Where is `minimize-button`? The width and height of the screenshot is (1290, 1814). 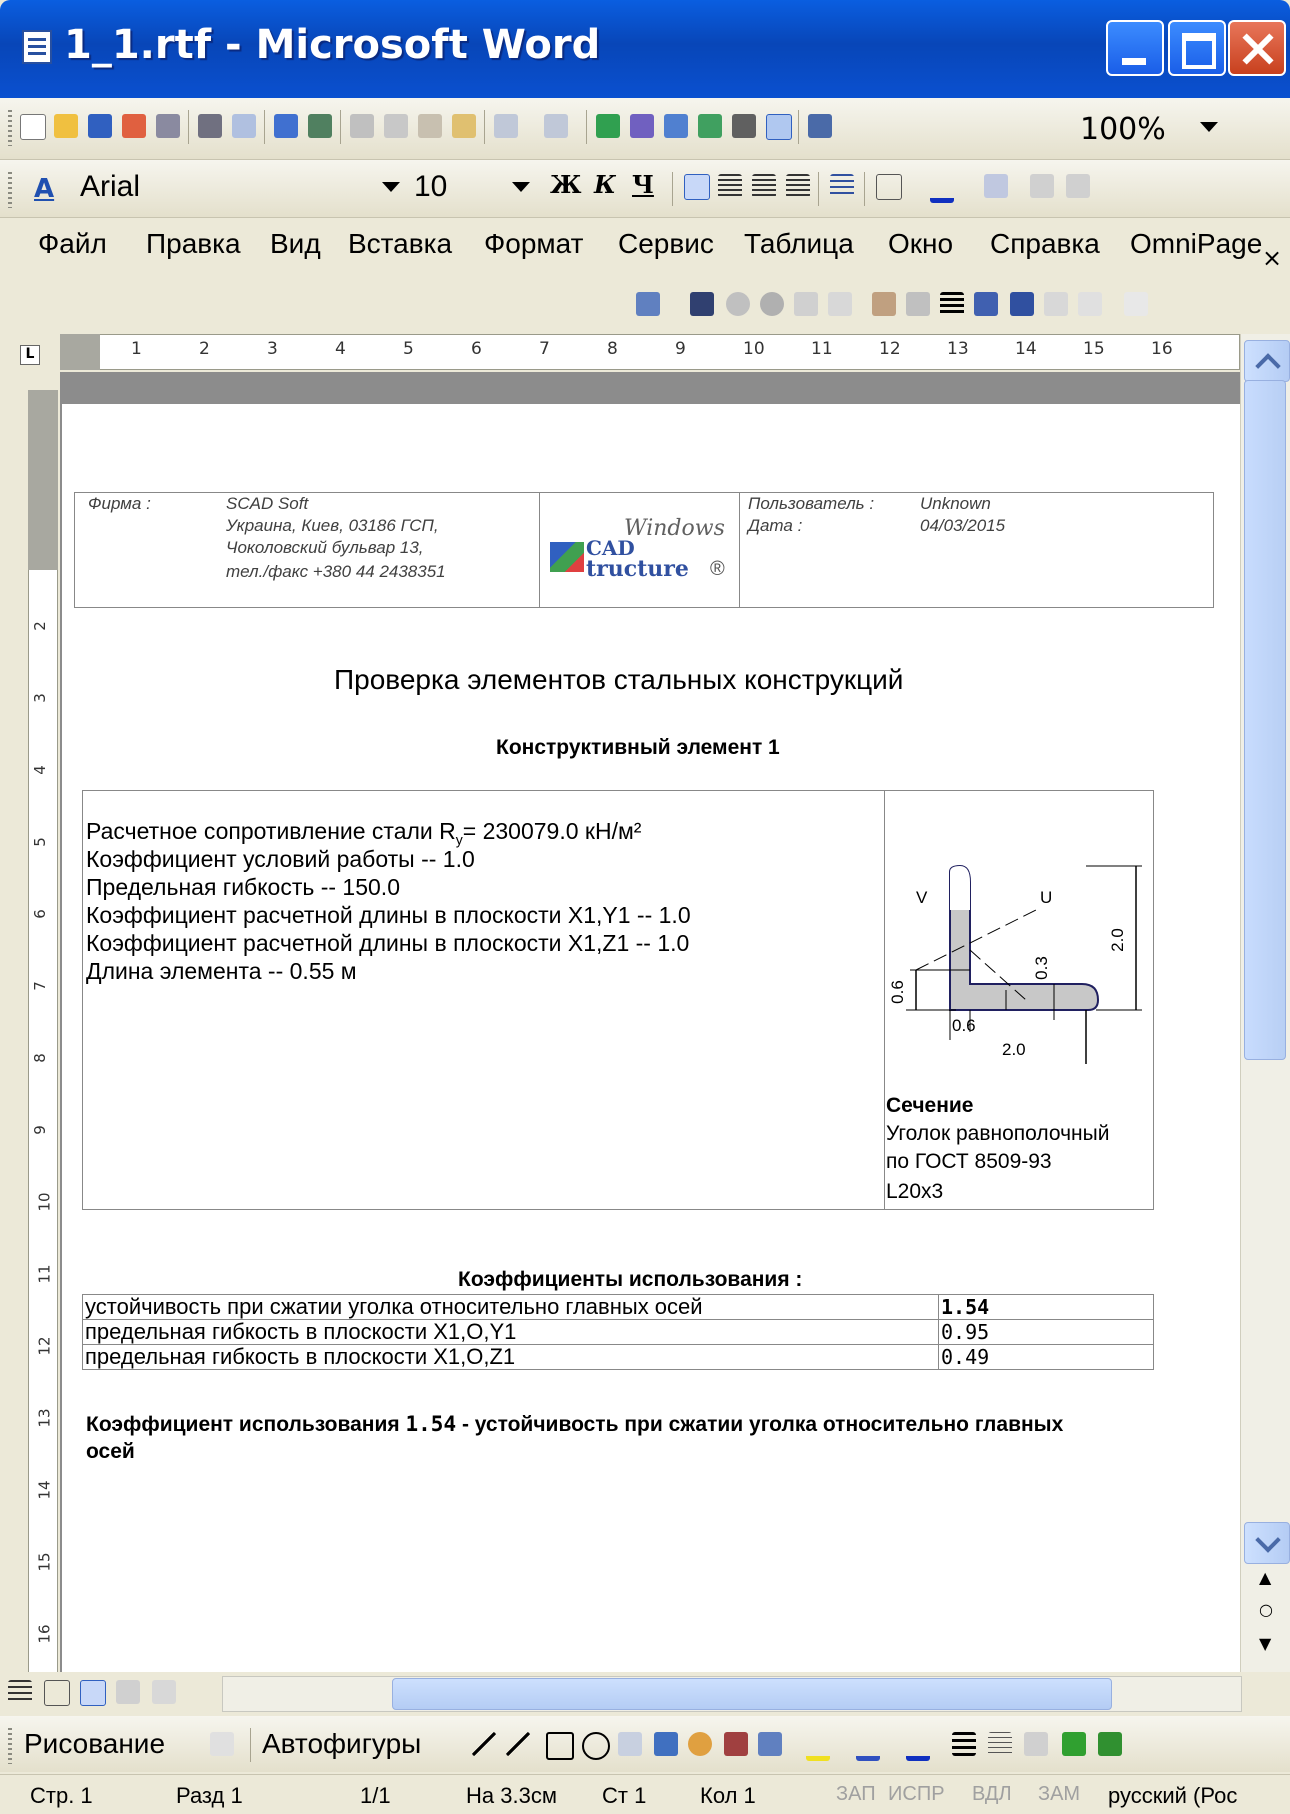
minimize-button is located at coordinates (1135, 48).